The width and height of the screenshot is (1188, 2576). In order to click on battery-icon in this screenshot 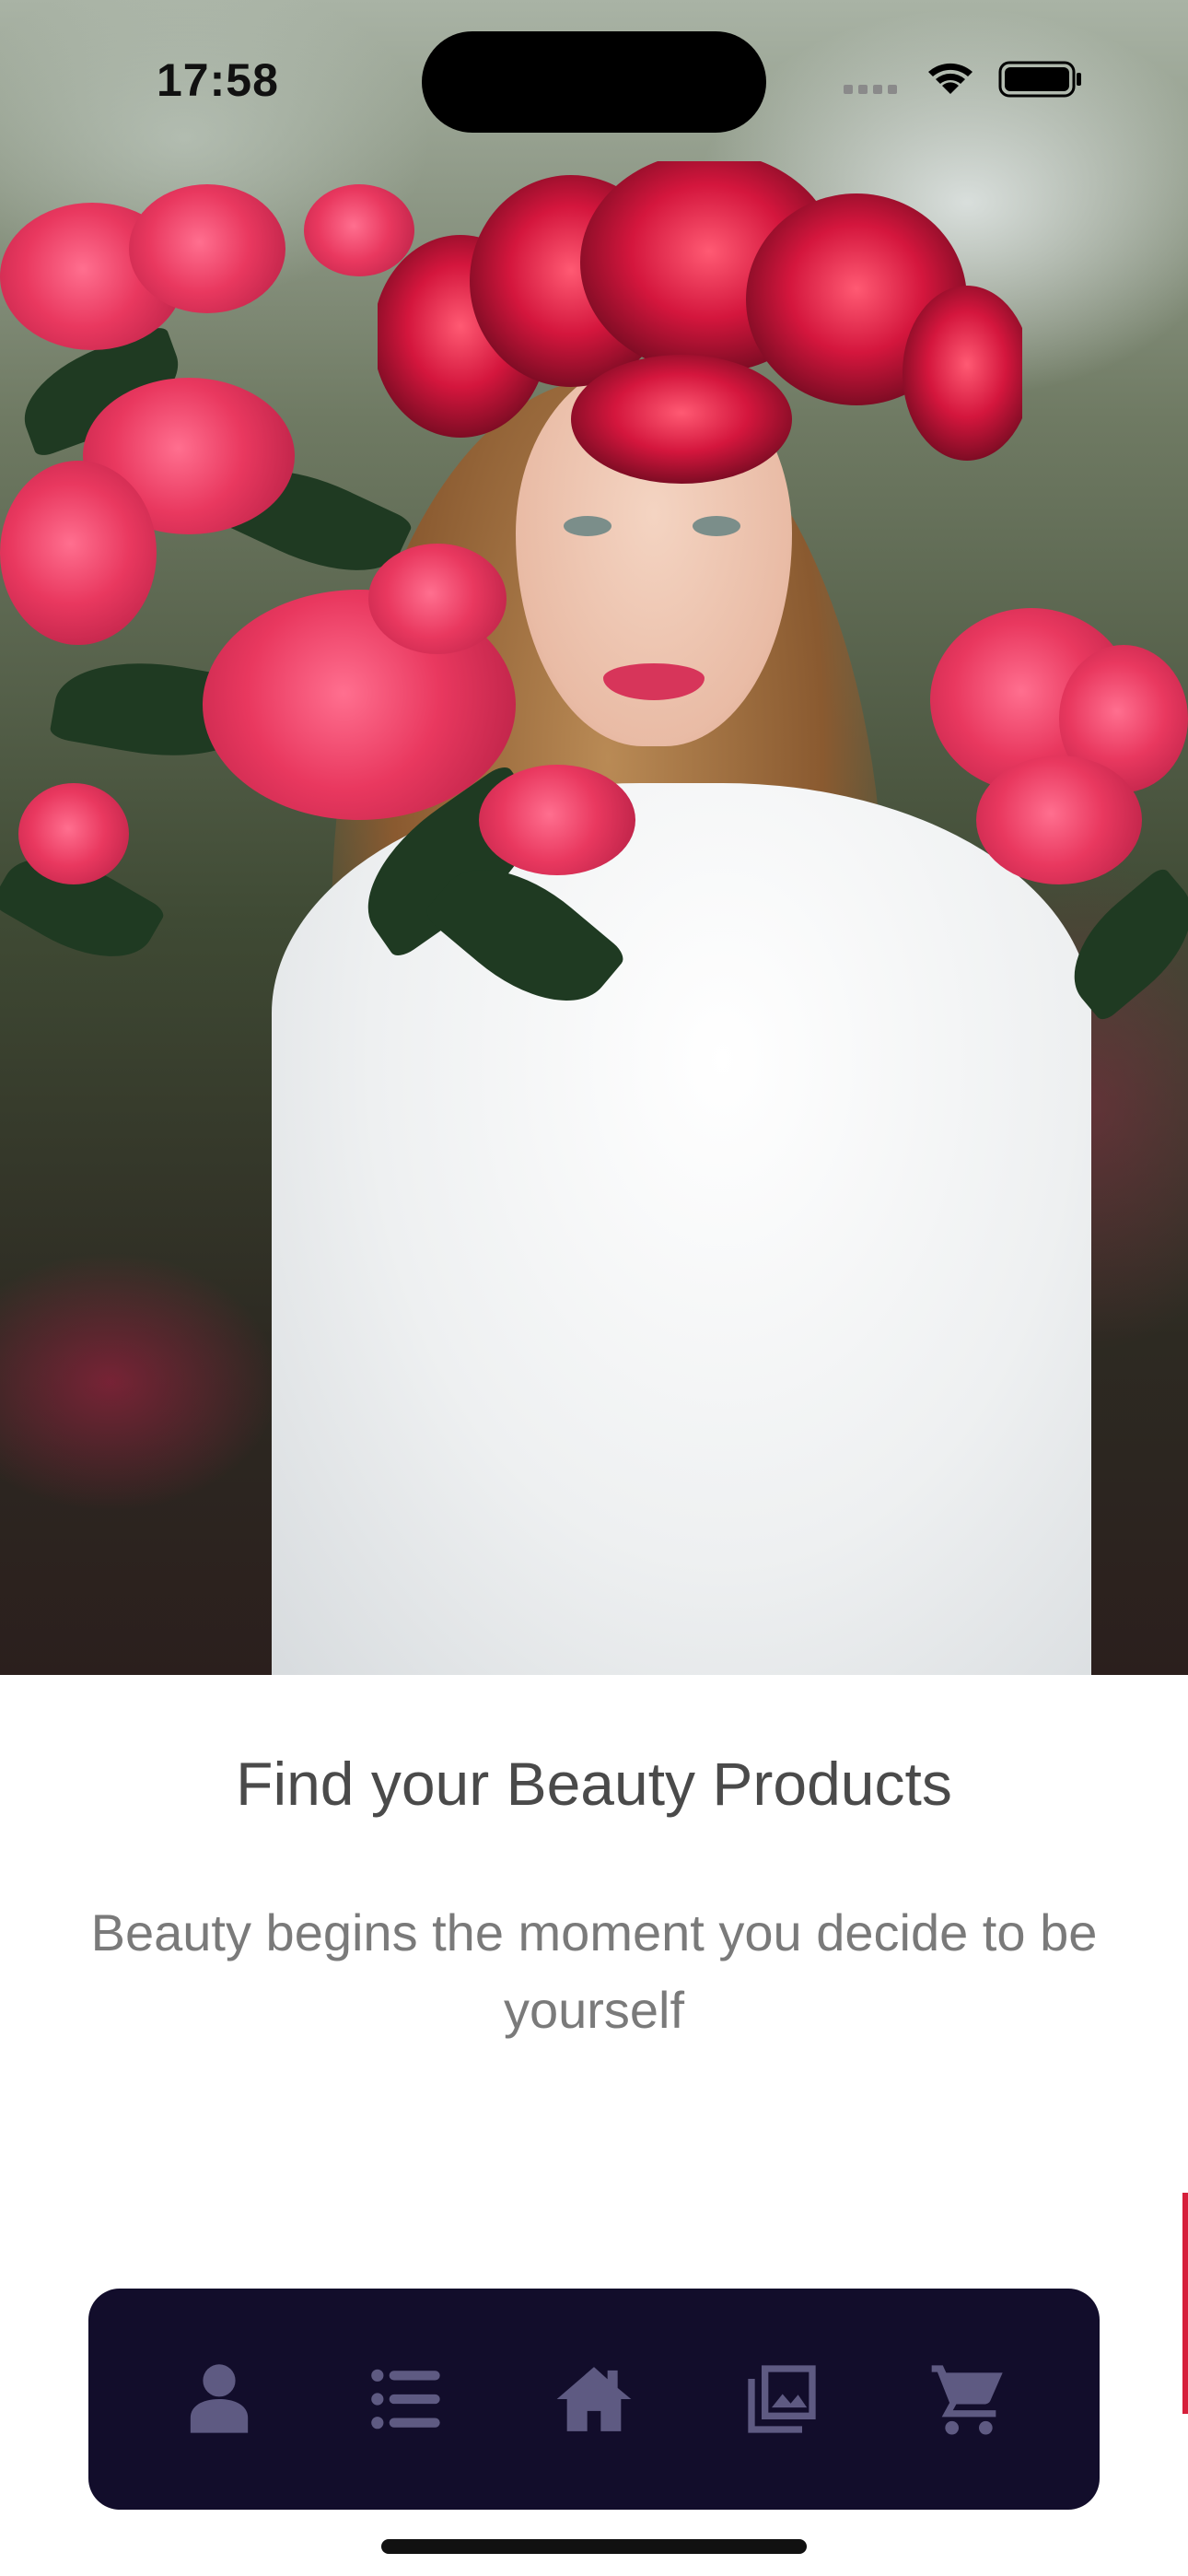, I will do `click(1039, 79)`.